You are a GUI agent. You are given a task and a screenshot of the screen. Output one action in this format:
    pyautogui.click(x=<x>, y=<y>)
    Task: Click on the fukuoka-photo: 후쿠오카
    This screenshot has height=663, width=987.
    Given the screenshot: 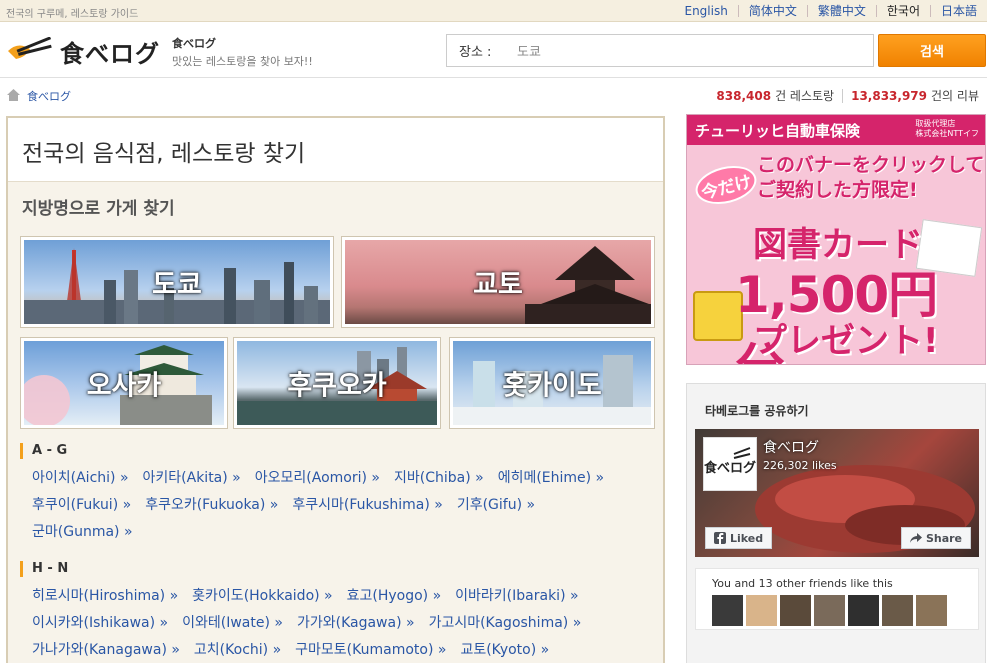 What is the action you would take?
    pyautogui.click(x=337, y=383)
    